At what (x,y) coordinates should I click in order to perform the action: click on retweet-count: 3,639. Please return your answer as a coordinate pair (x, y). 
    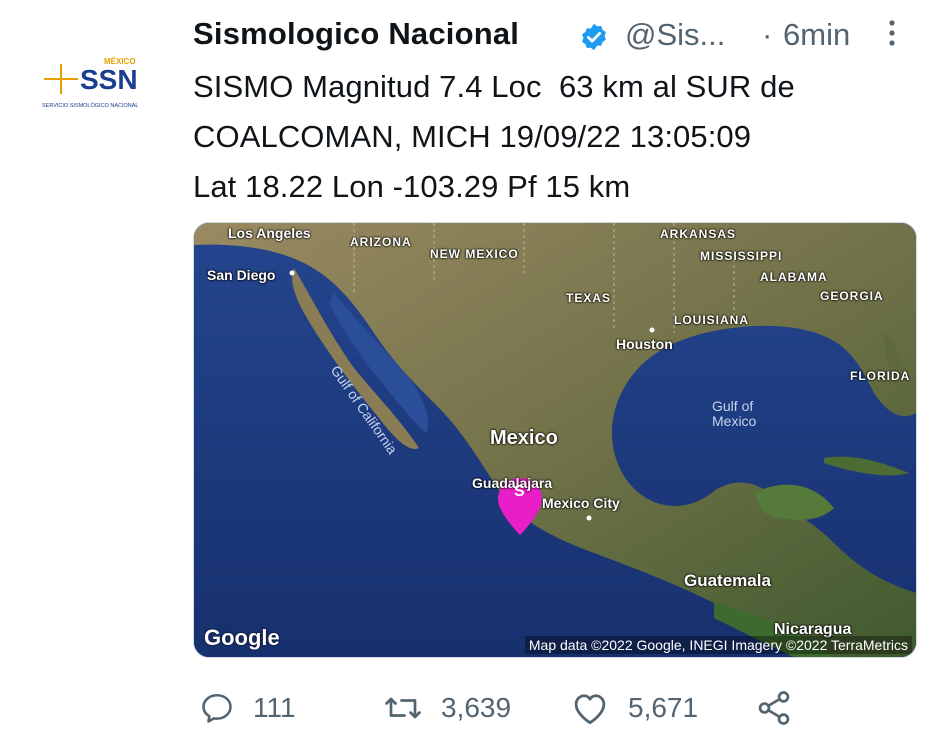
    Looking at the image, I should click on (476, 707).